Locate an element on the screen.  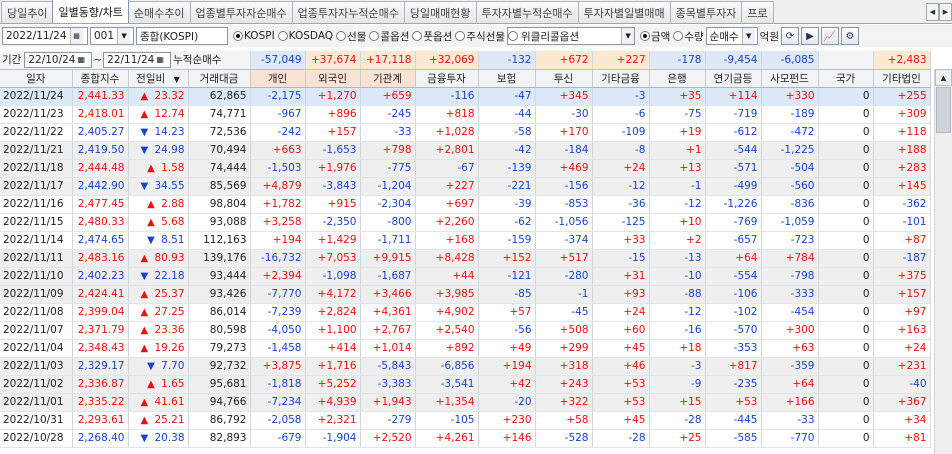
cumulative-value: -57,049 is located at coordinates (278, 60).